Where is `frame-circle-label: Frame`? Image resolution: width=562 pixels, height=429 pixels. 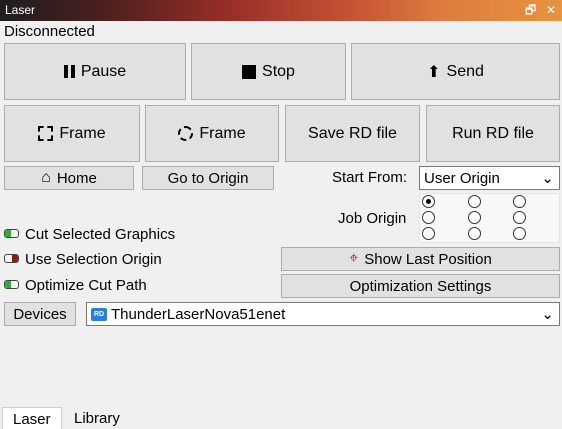 frame-circle-label: Frame is located at coordinates (222, 133).